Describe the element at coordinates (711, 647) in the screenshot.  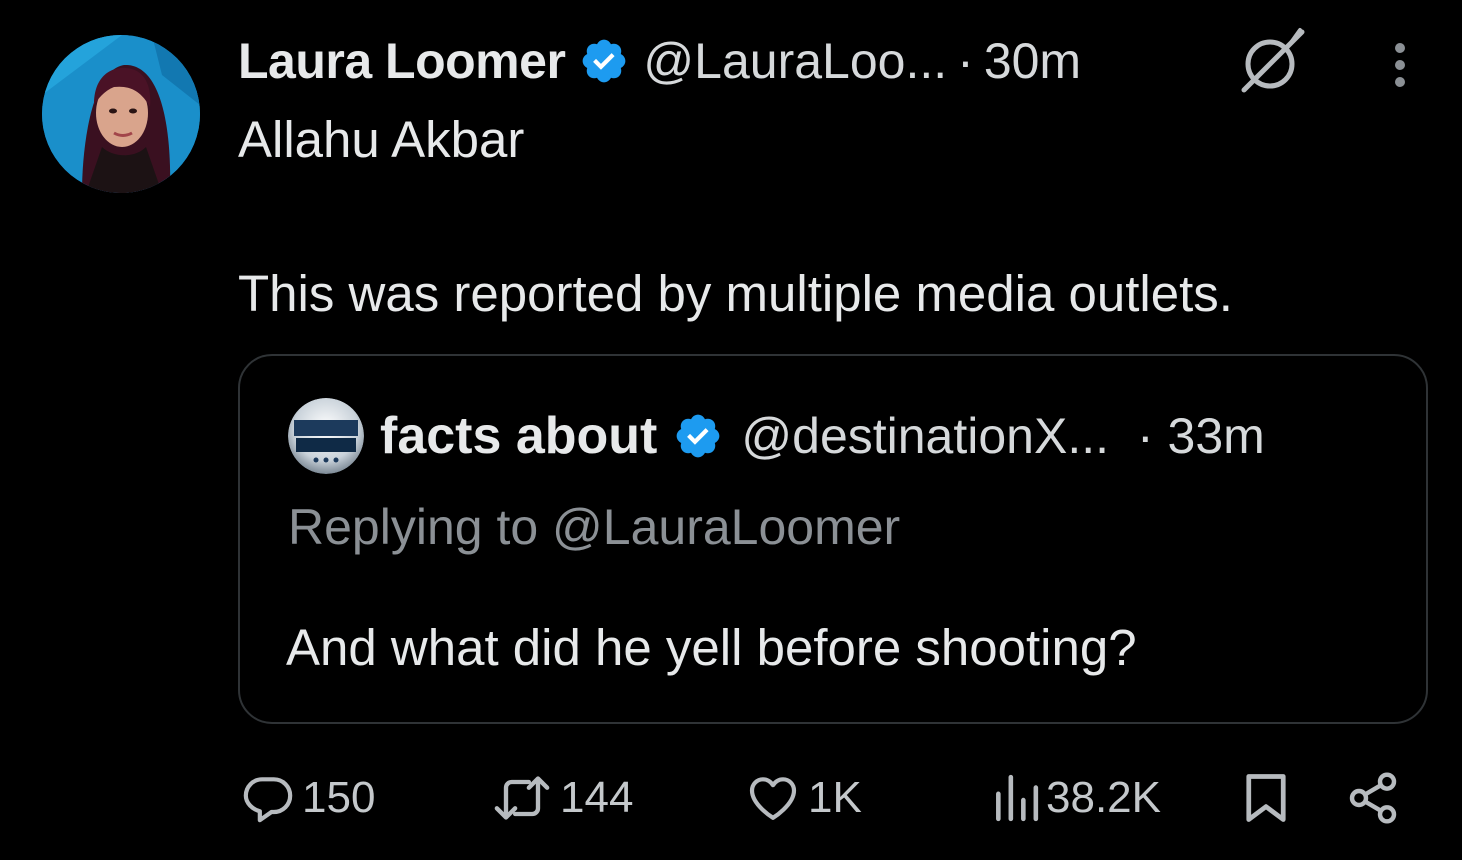
I see `quoted-text: And what did he yell before shooting?` at that location.